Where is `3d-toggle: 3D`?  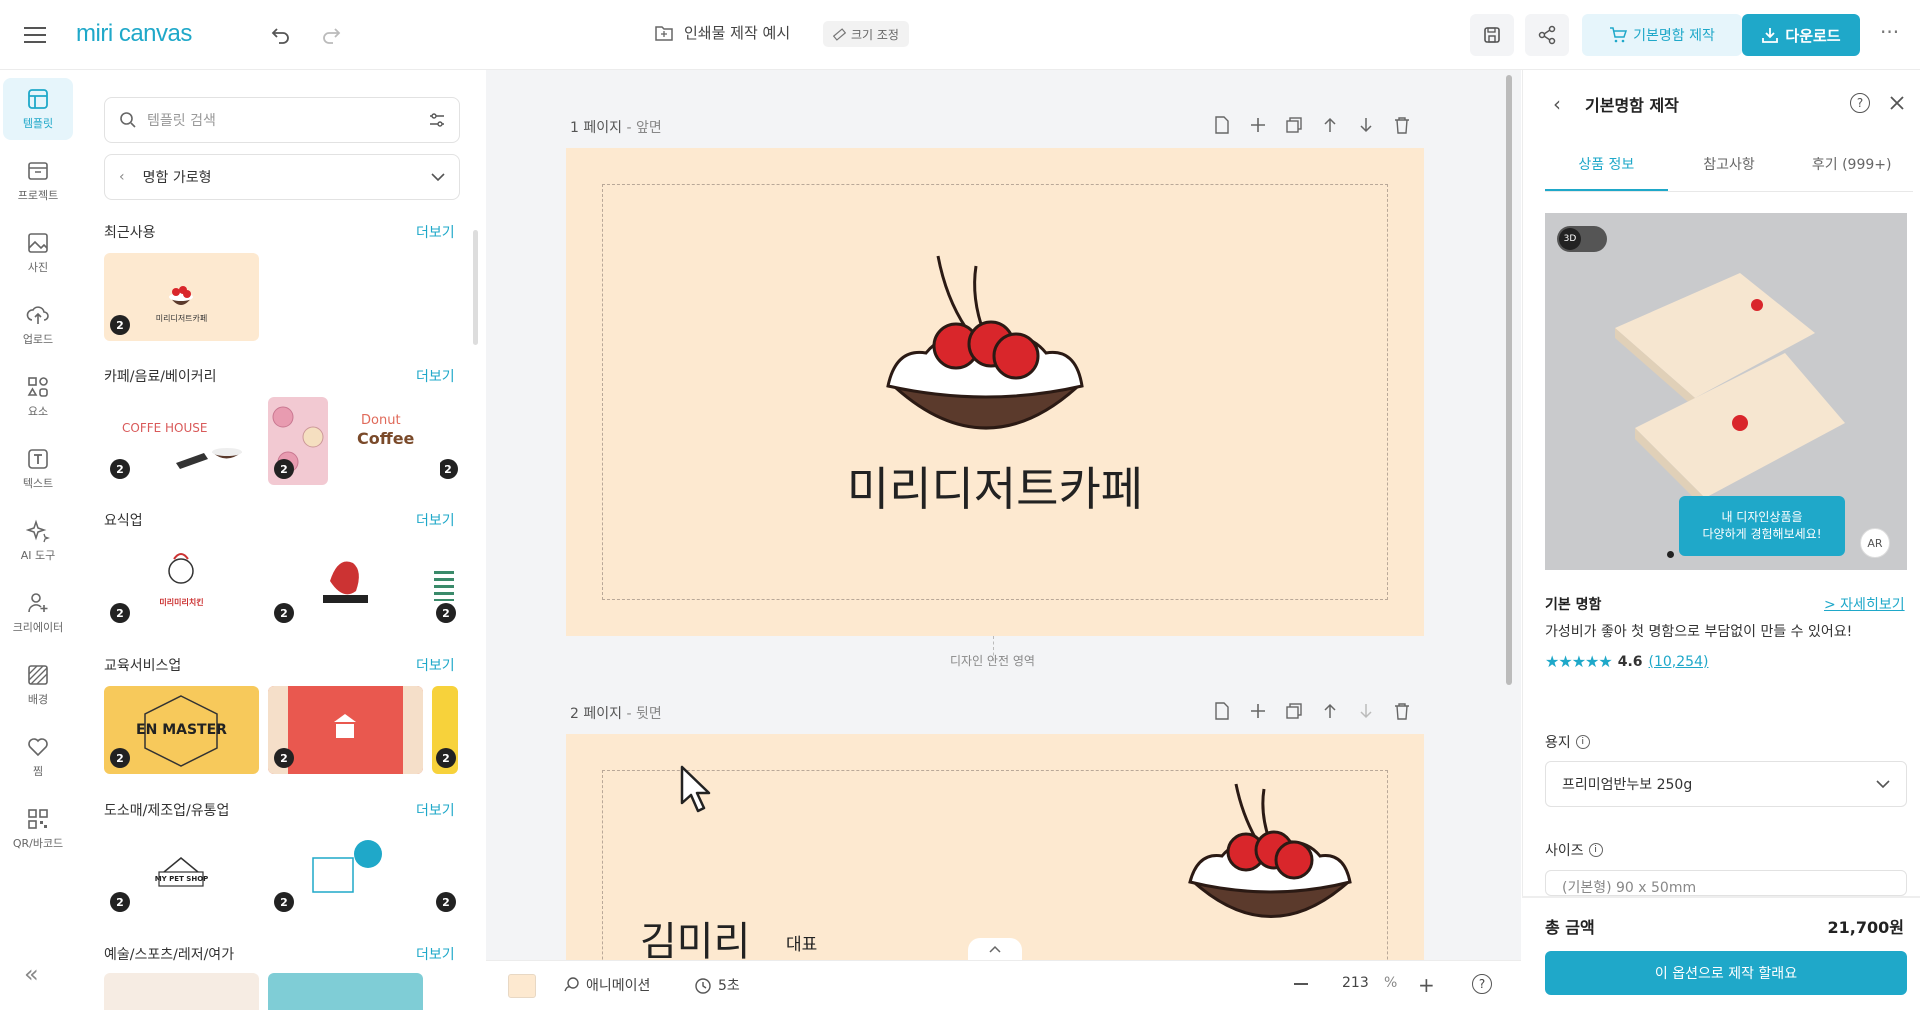
3d-toggle: 3D is located at coordinates (1582, 239).